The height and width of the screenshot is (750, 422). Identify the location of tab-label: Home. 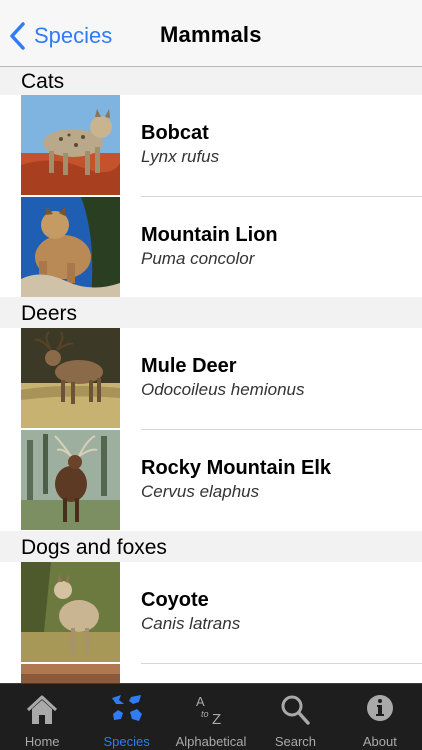
(42, 741).